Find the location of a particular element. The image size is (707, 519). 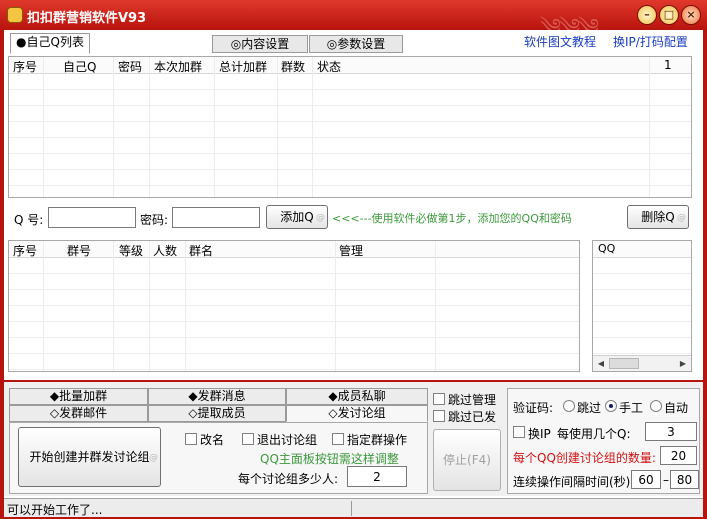

tab-extract-members: ◇提取成员 is located at coordinates (217, 413).